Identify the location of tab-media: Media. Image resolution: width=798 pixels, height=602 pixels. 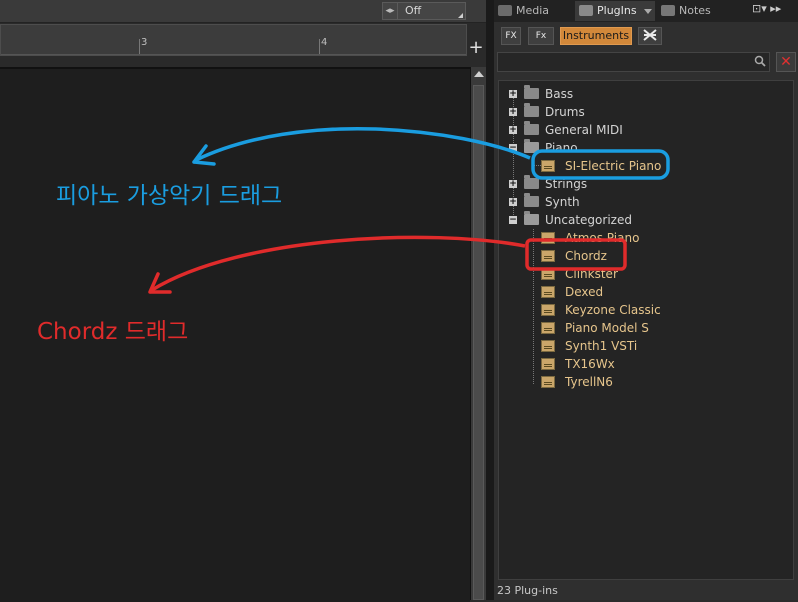
(534, 11).